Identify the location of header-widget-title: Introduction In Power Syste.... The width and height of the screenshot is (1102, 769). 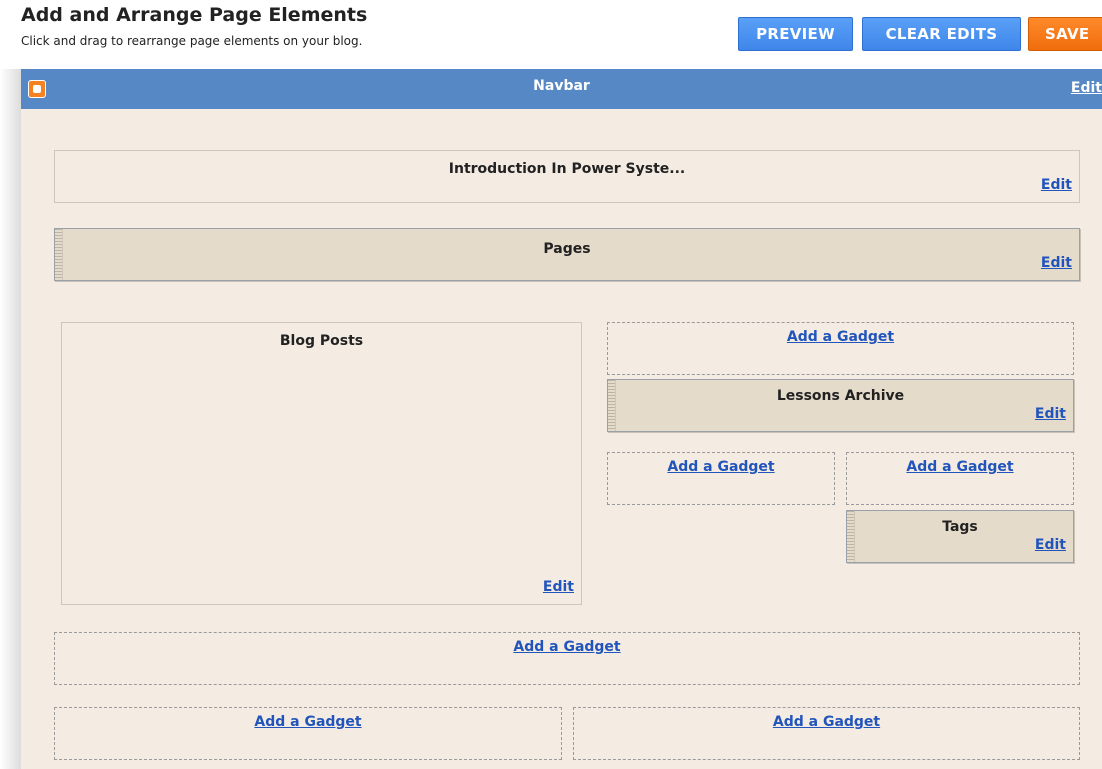
(567, 169).